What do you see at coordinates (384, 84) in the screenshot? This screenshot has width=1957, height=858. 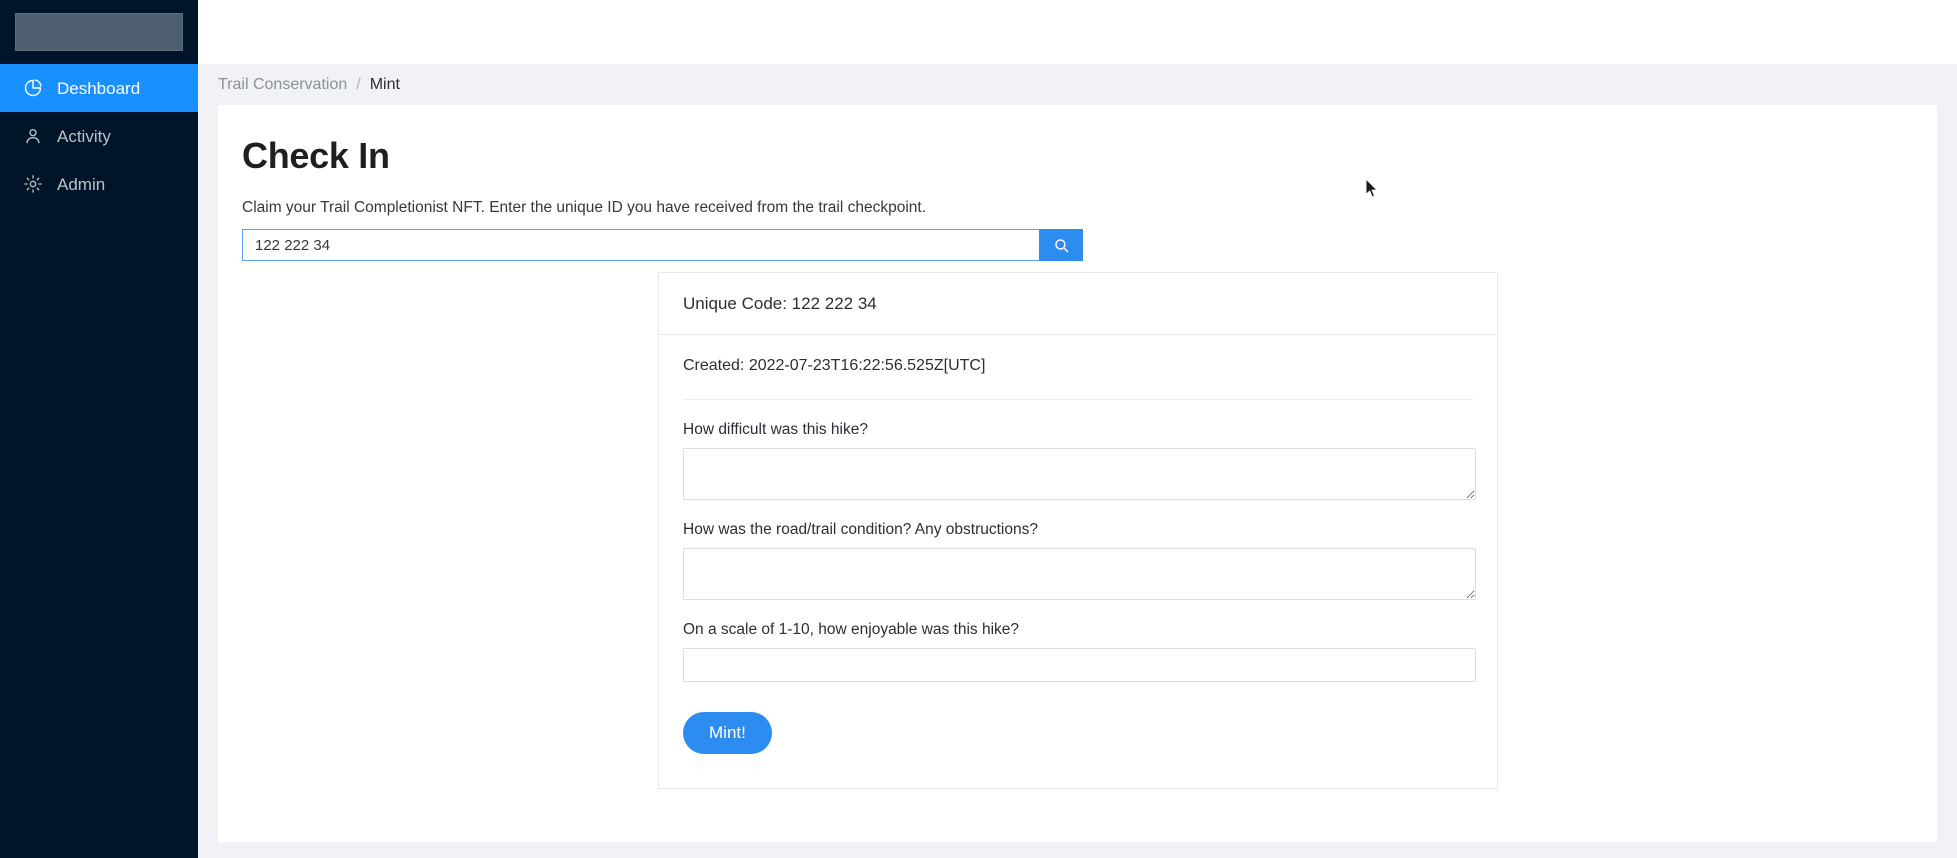 I see `breadcrumb-current: Mint` at bounding box center [384, 84].